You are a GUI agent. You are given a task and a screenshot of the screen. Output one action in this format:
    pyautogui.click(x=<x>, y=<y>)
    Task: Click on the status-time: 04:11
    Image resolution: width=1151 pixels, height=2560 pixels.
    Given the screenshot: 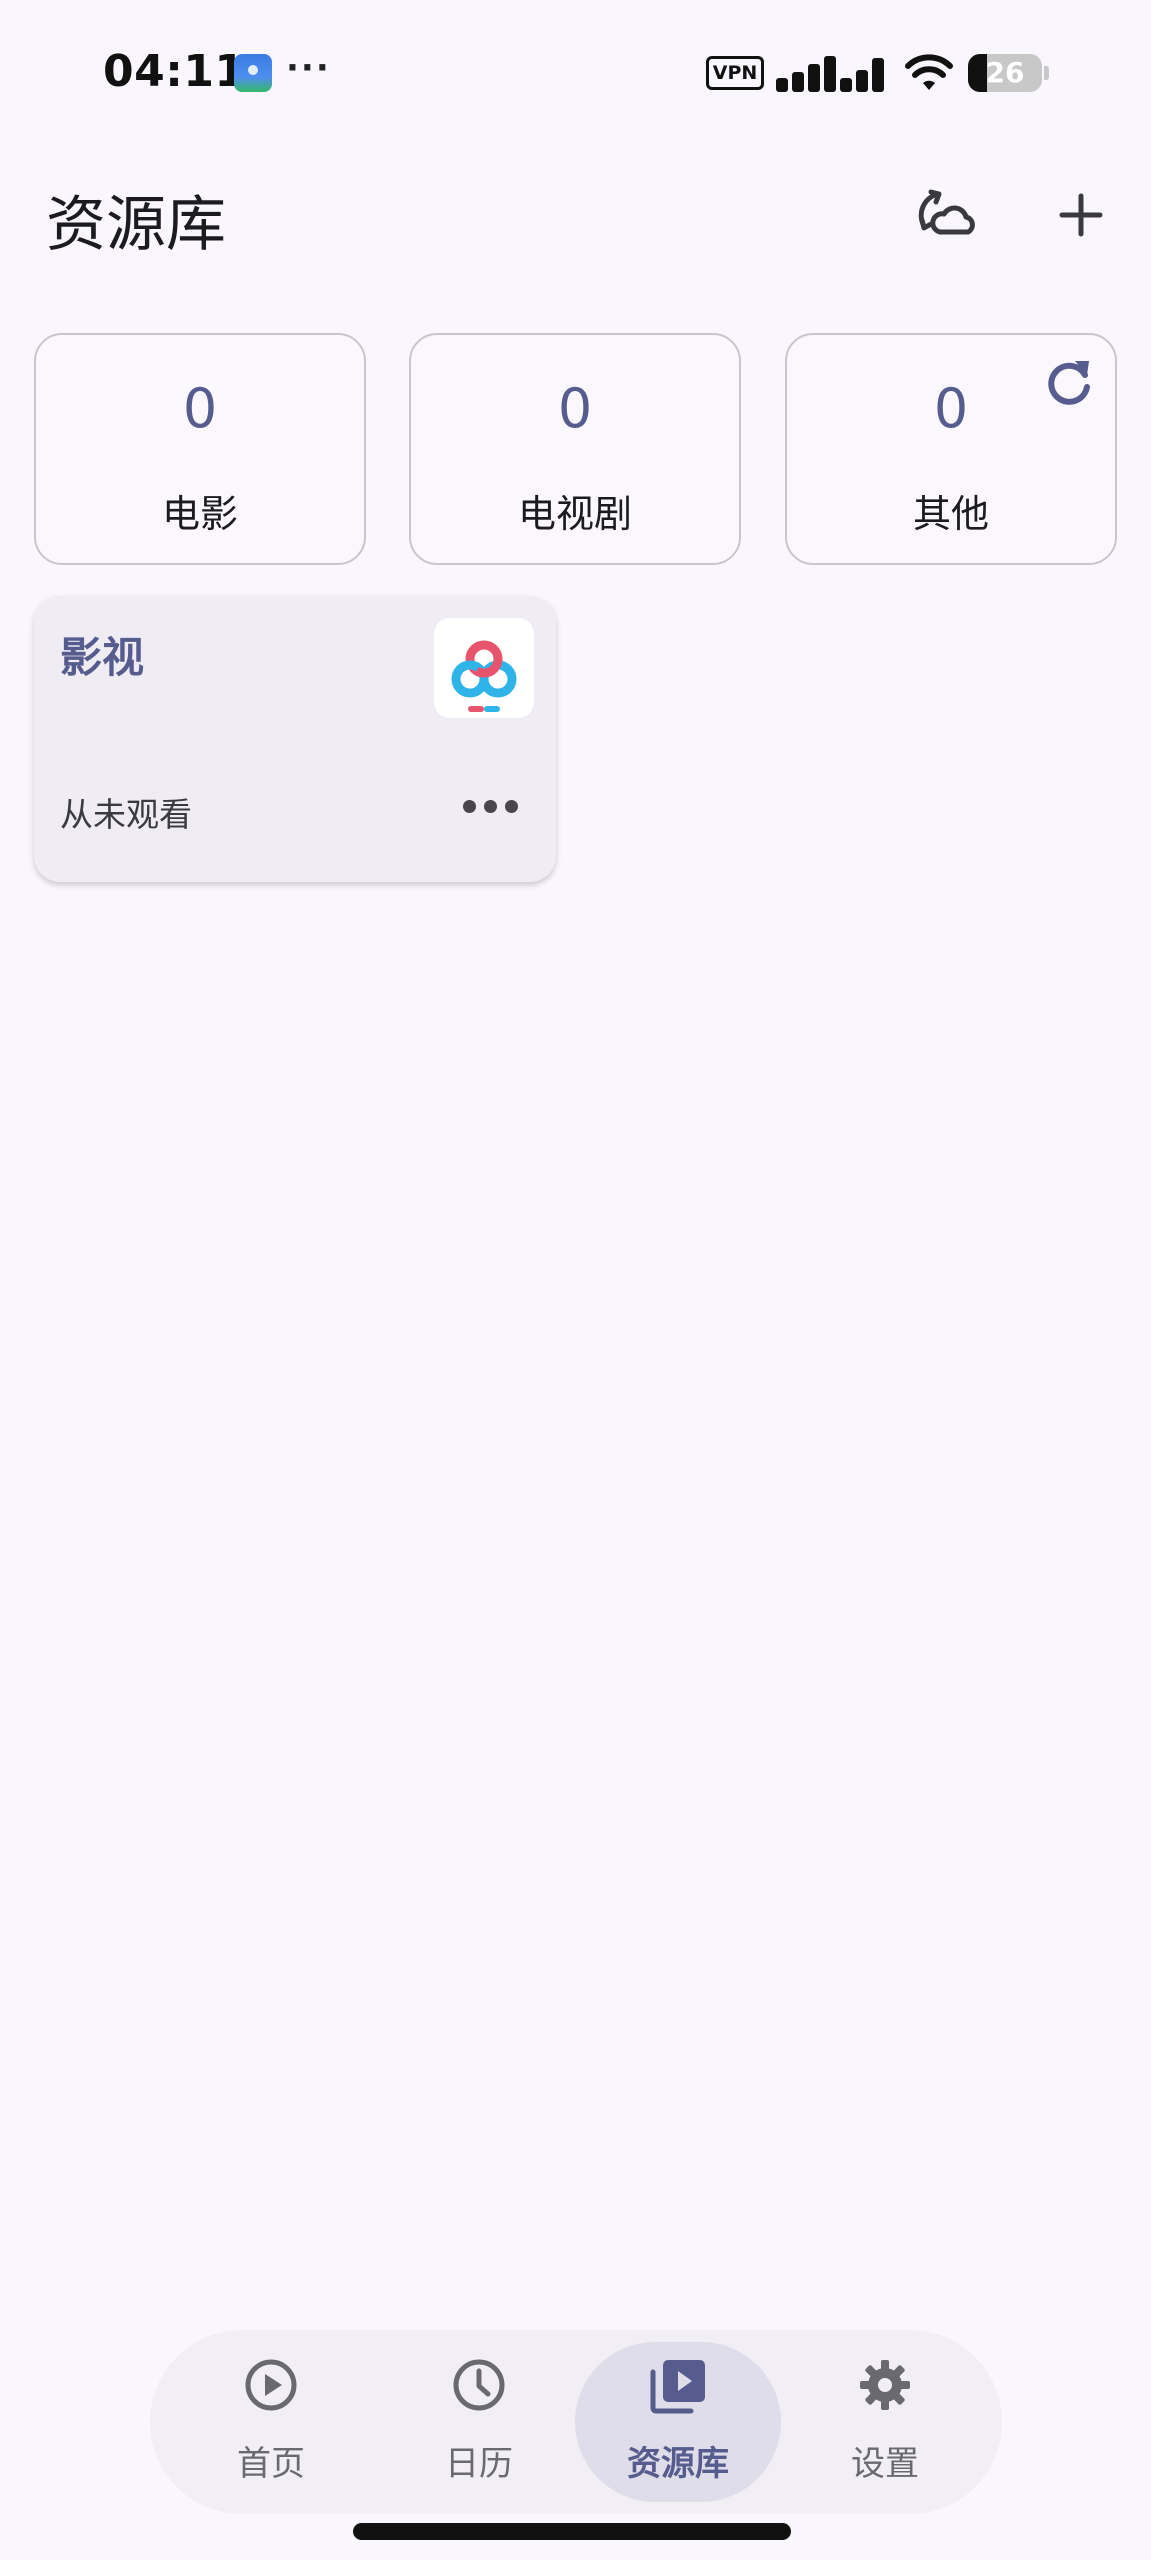 What is the action you would take?
    pyautogui.click(x=174, y=71)
    